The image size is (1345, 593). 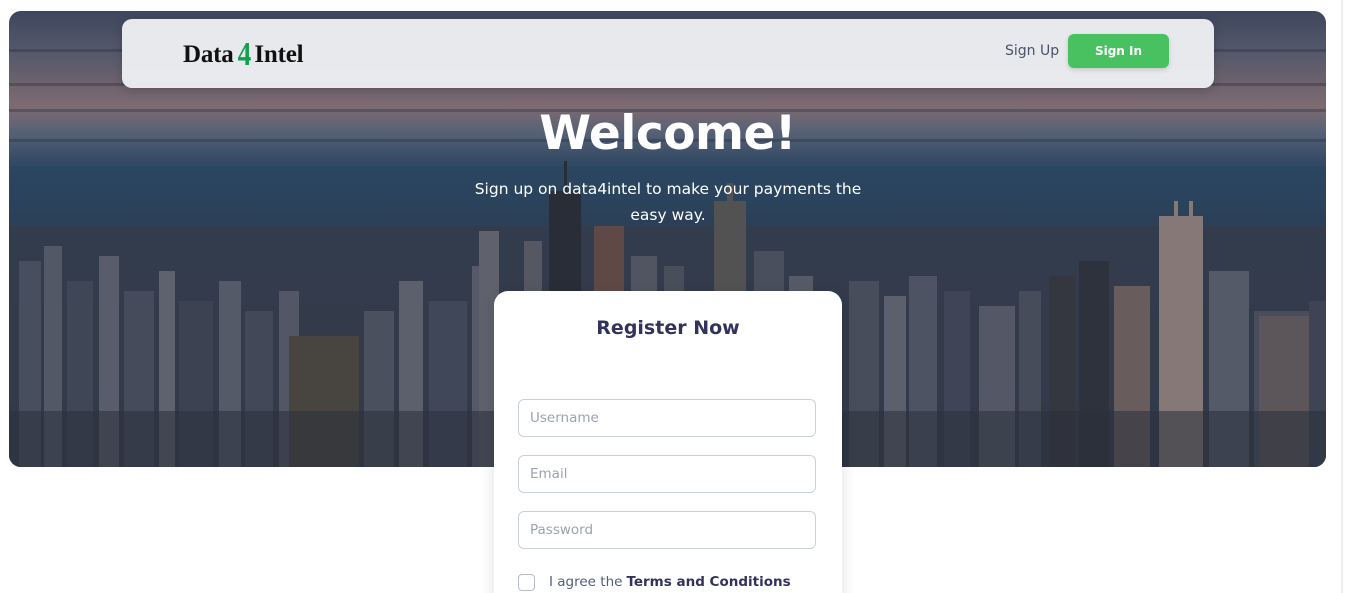 What do you see at coordinates (667, 418) in the screenshot?
I see `username-input` at bounding box center [667, 418].